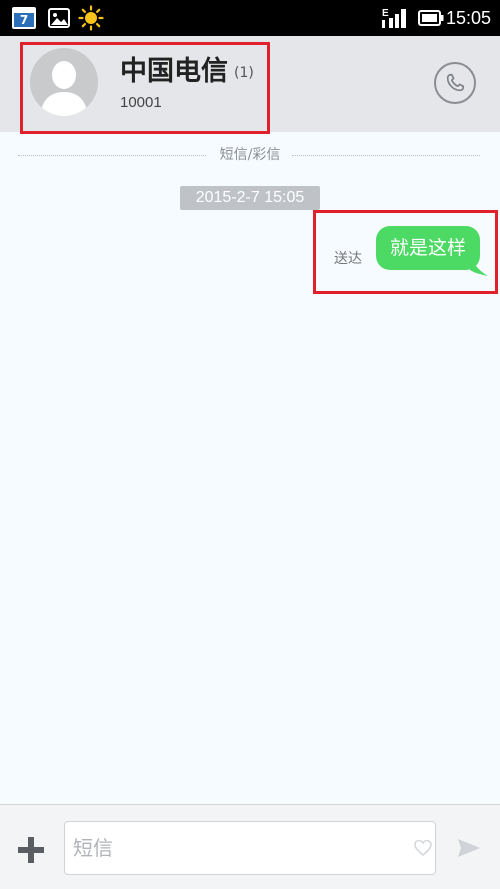 The image size is (500, 889). I want to click on status-bar: 7 E 15:05, so click(250, 18).